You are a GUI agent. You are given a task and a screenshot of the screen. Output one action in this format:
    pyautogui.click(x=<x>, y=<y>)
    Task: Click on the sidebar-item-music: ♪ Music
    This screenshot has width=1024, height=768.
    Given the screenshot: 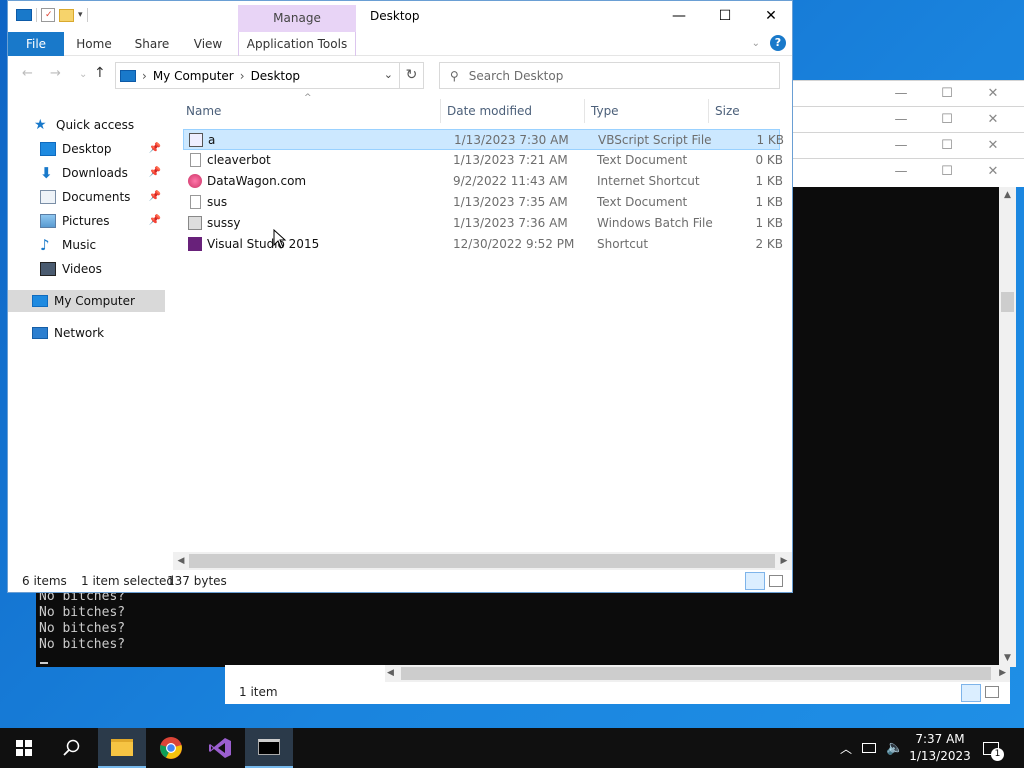 What is the action you would take?
    pyautogui.click(x=86, y=245)
    